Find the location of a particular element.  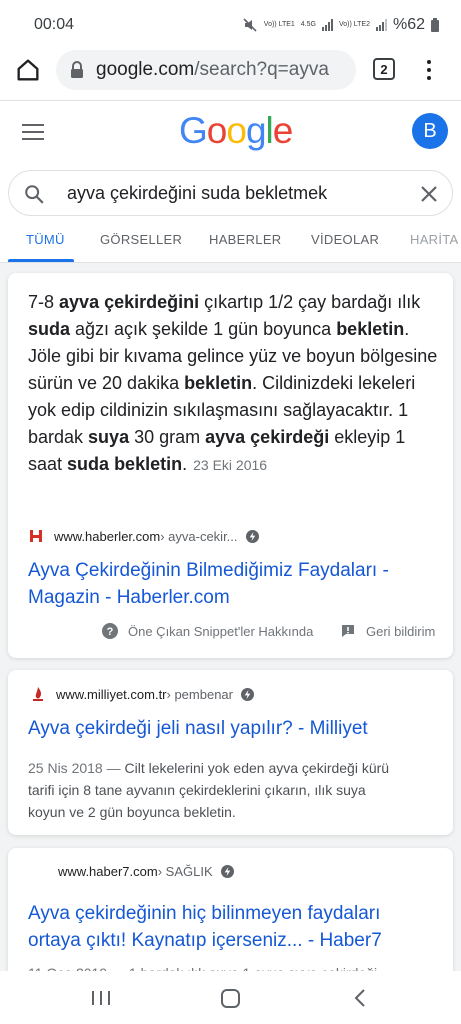

result-breadcrumb: › pembenar is located at coordinates (199, 694).